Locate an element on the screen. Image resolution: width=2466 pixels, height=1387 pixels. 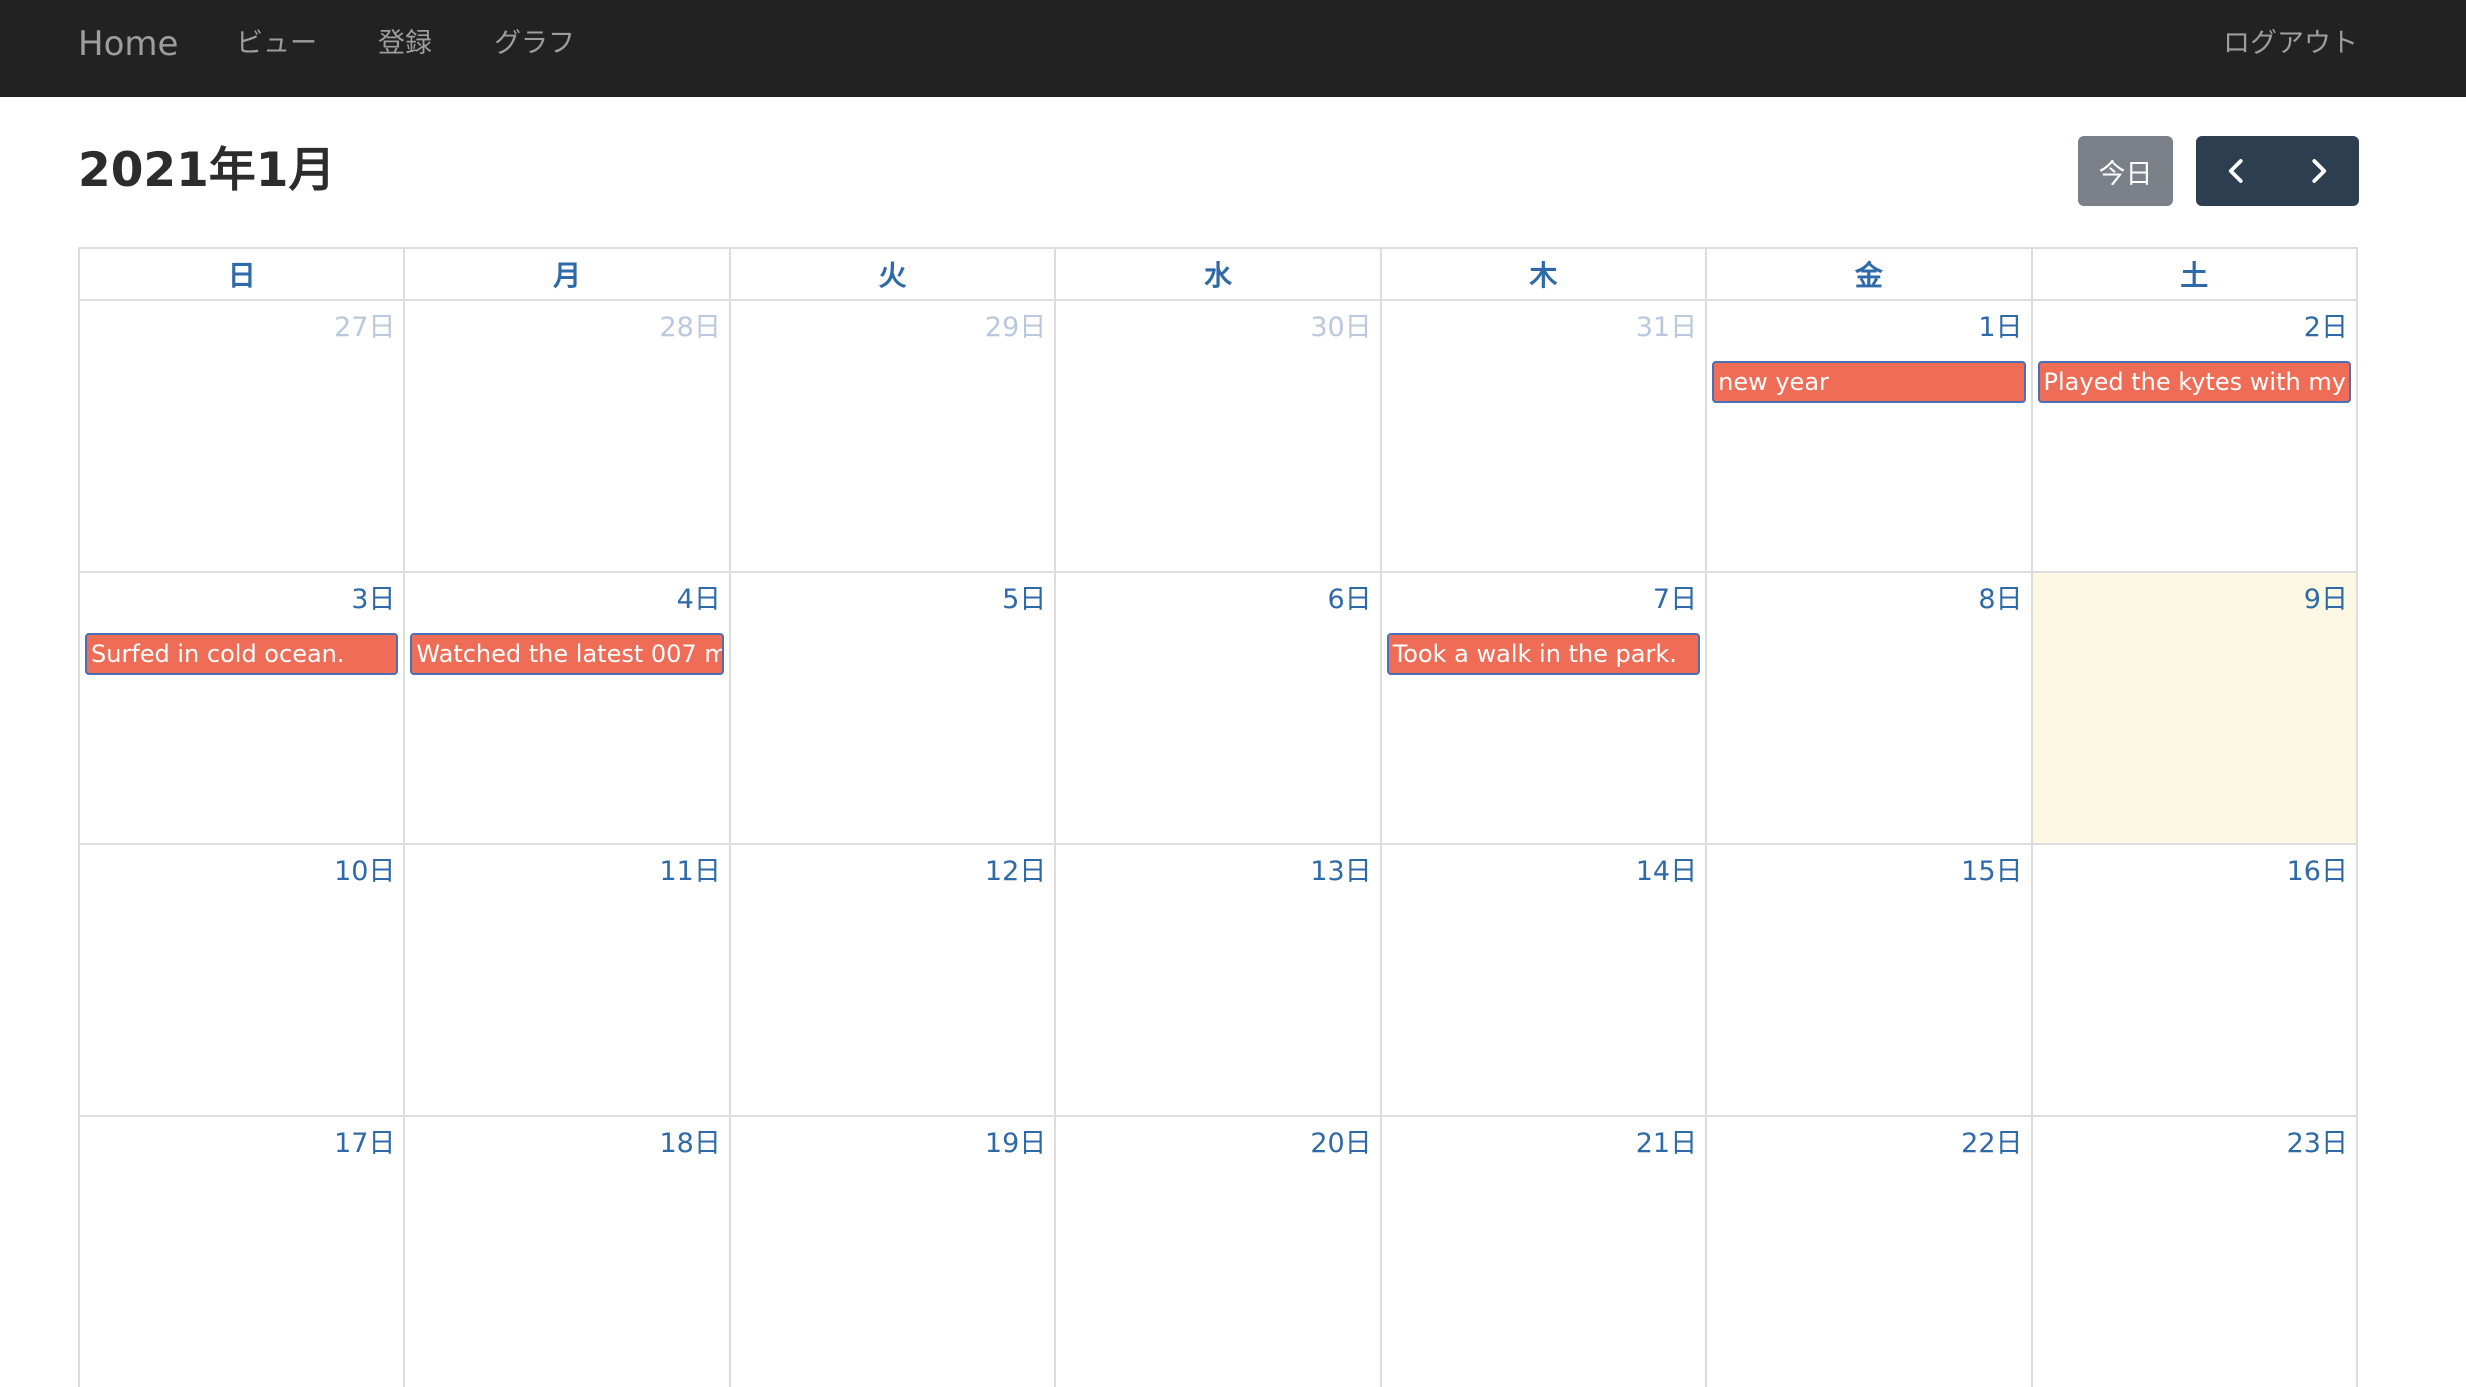
calendar-day-cell: 1日 new year is located at coordinates (1870, 436).